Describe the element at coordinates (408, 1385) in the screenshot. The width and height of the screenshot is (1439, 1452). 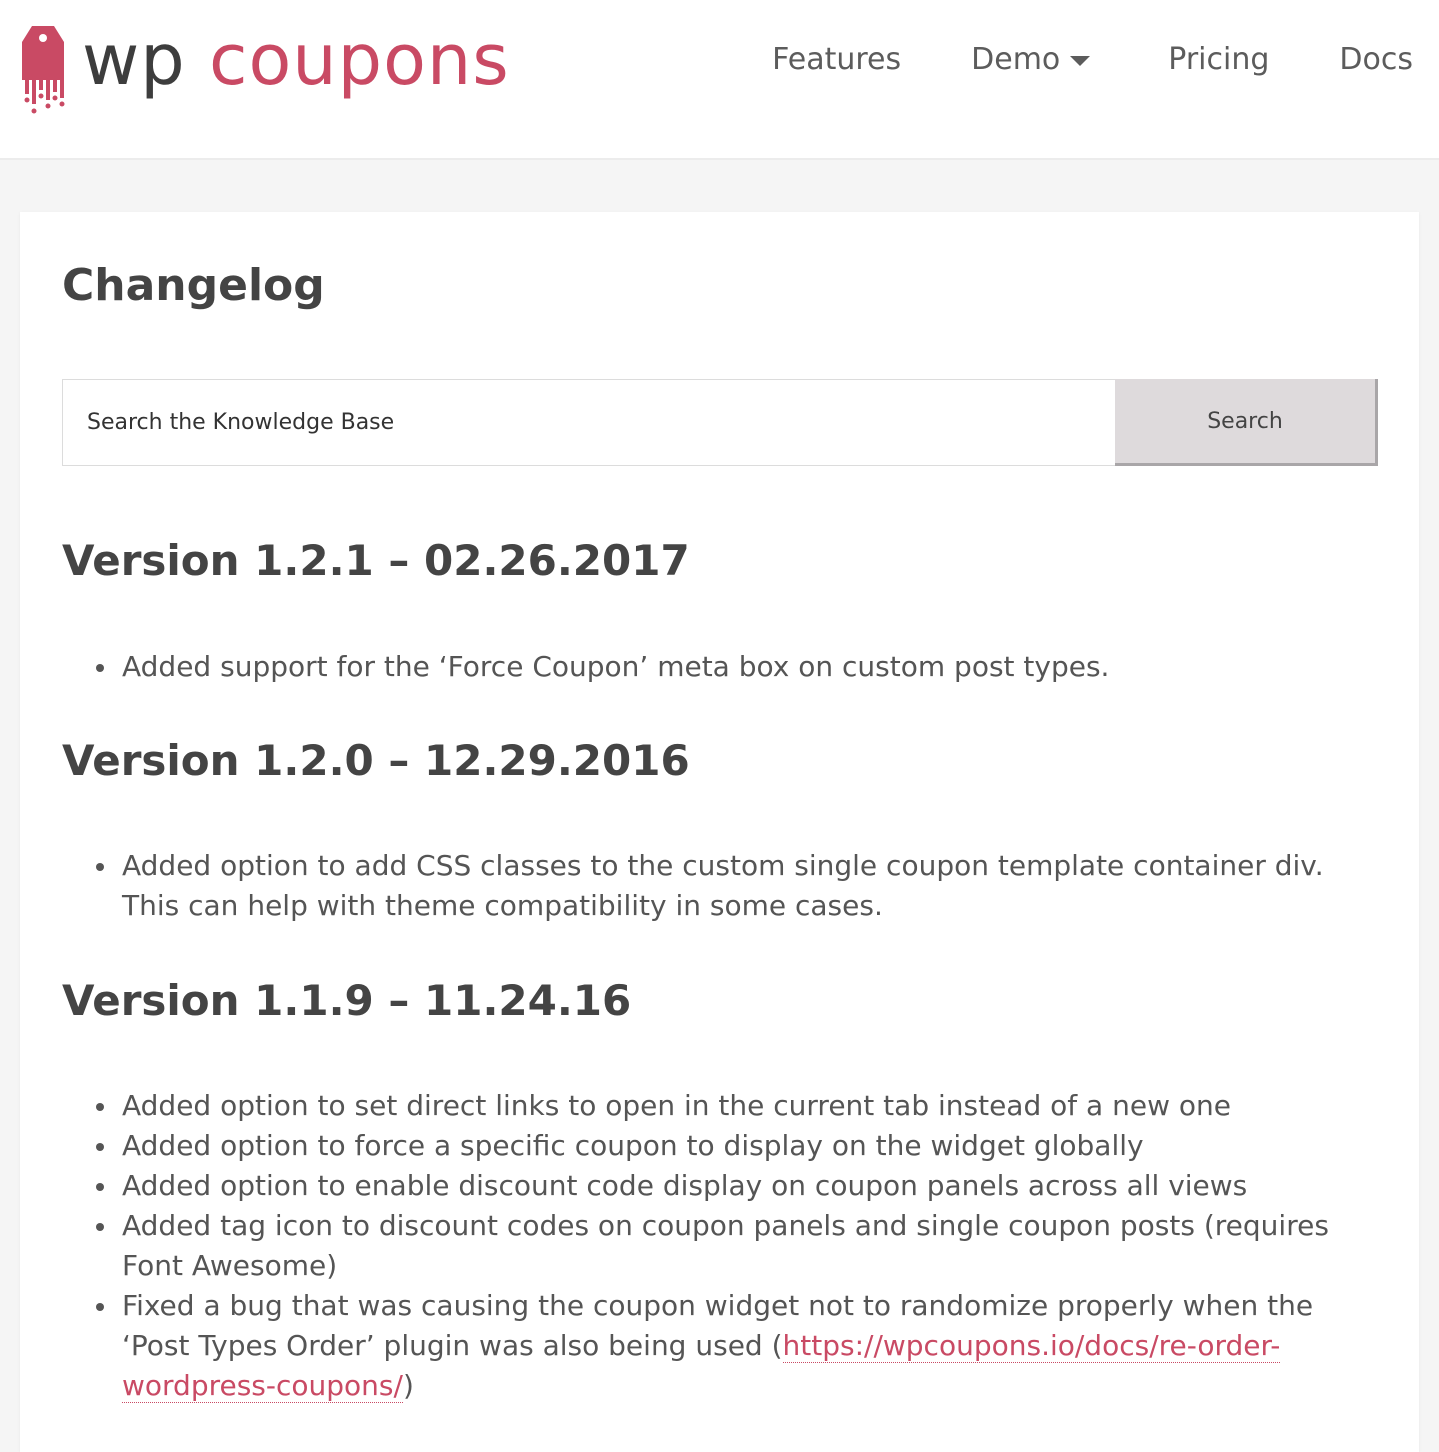
I see `list-item-text-end: )` at that location.